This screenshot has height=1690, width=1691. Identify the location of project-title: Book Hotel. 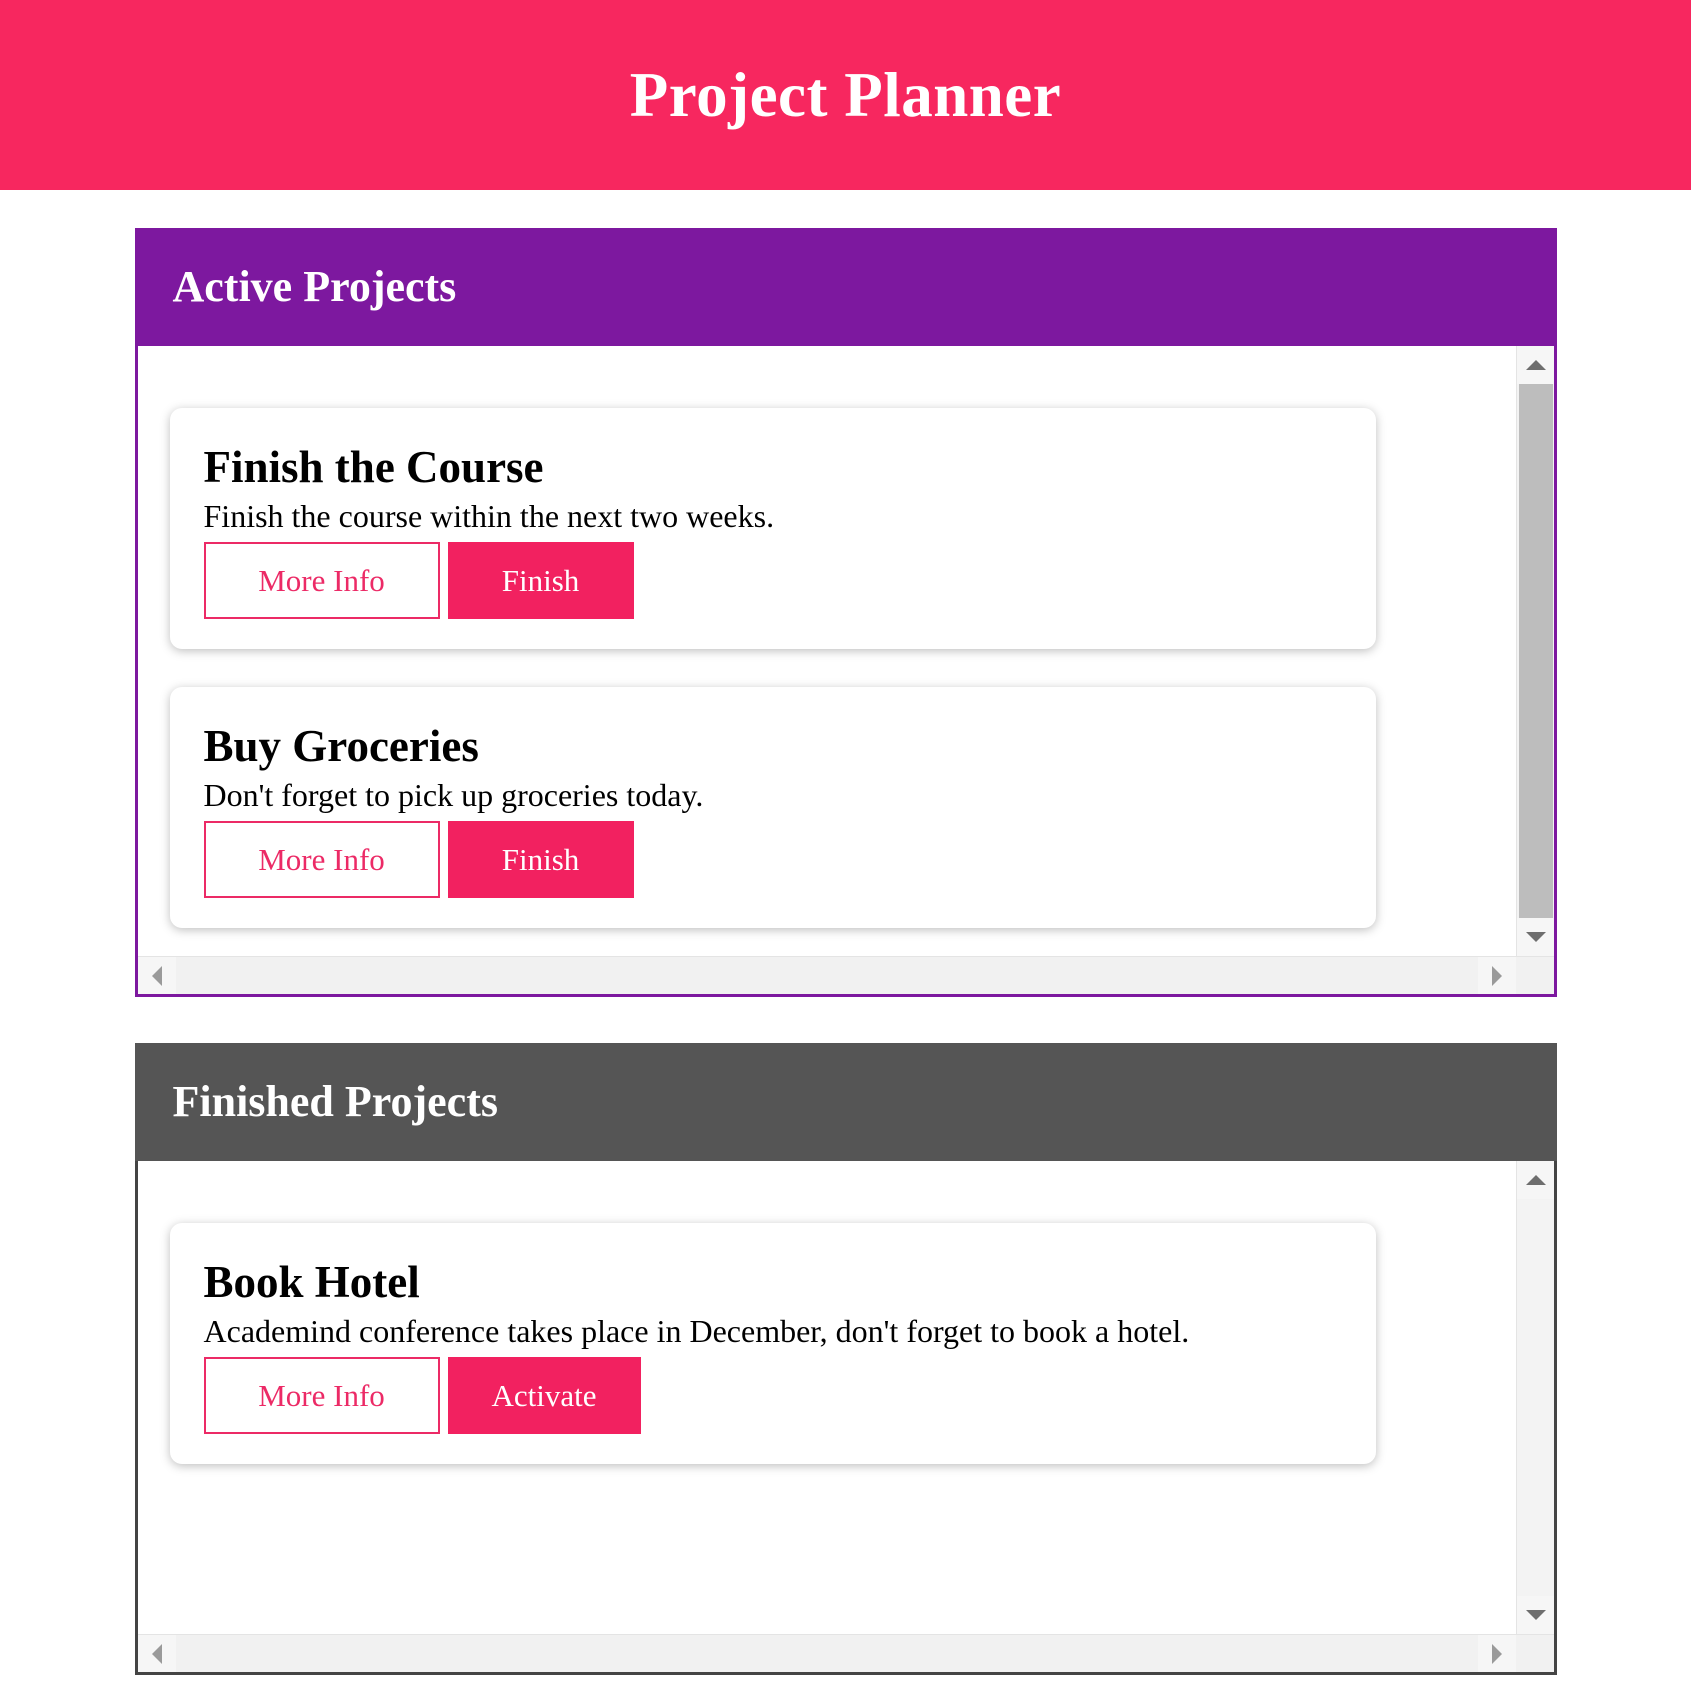
(311, 1282).